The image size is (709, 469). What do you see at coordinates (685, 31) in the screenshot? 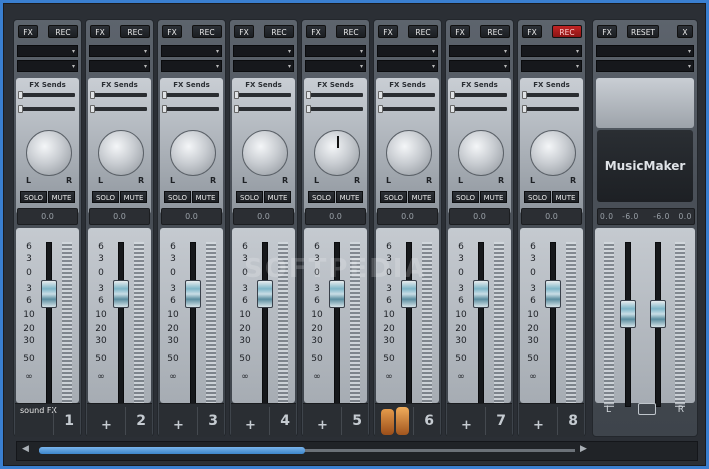
I see `close-button: X` at bounding box center [685, 31].